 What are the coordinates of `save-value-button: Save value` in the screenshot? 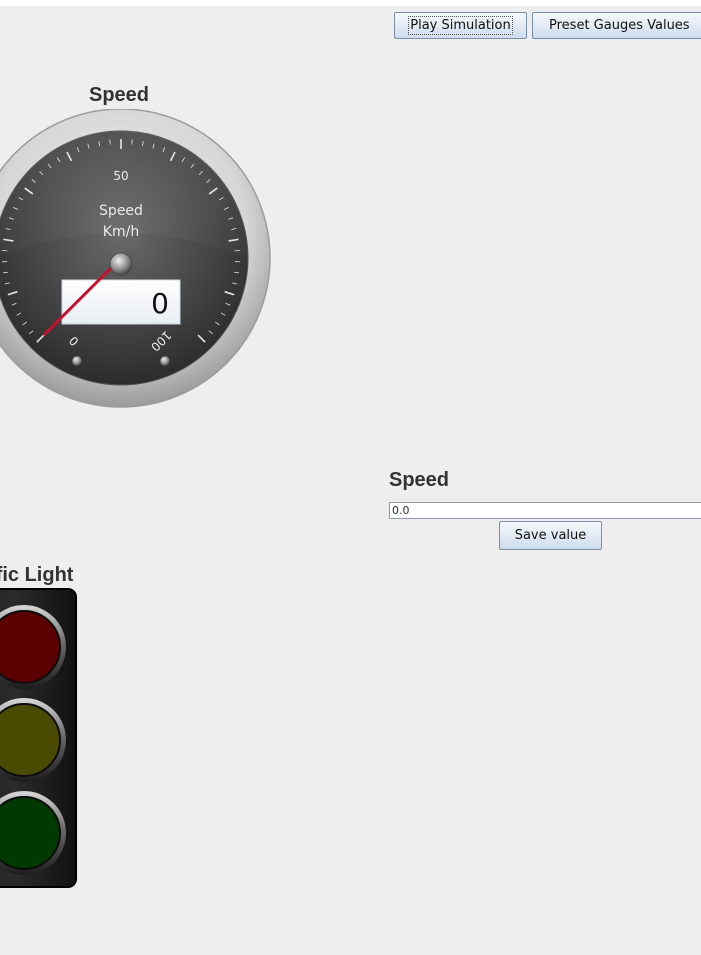 It's located at (550, 535).